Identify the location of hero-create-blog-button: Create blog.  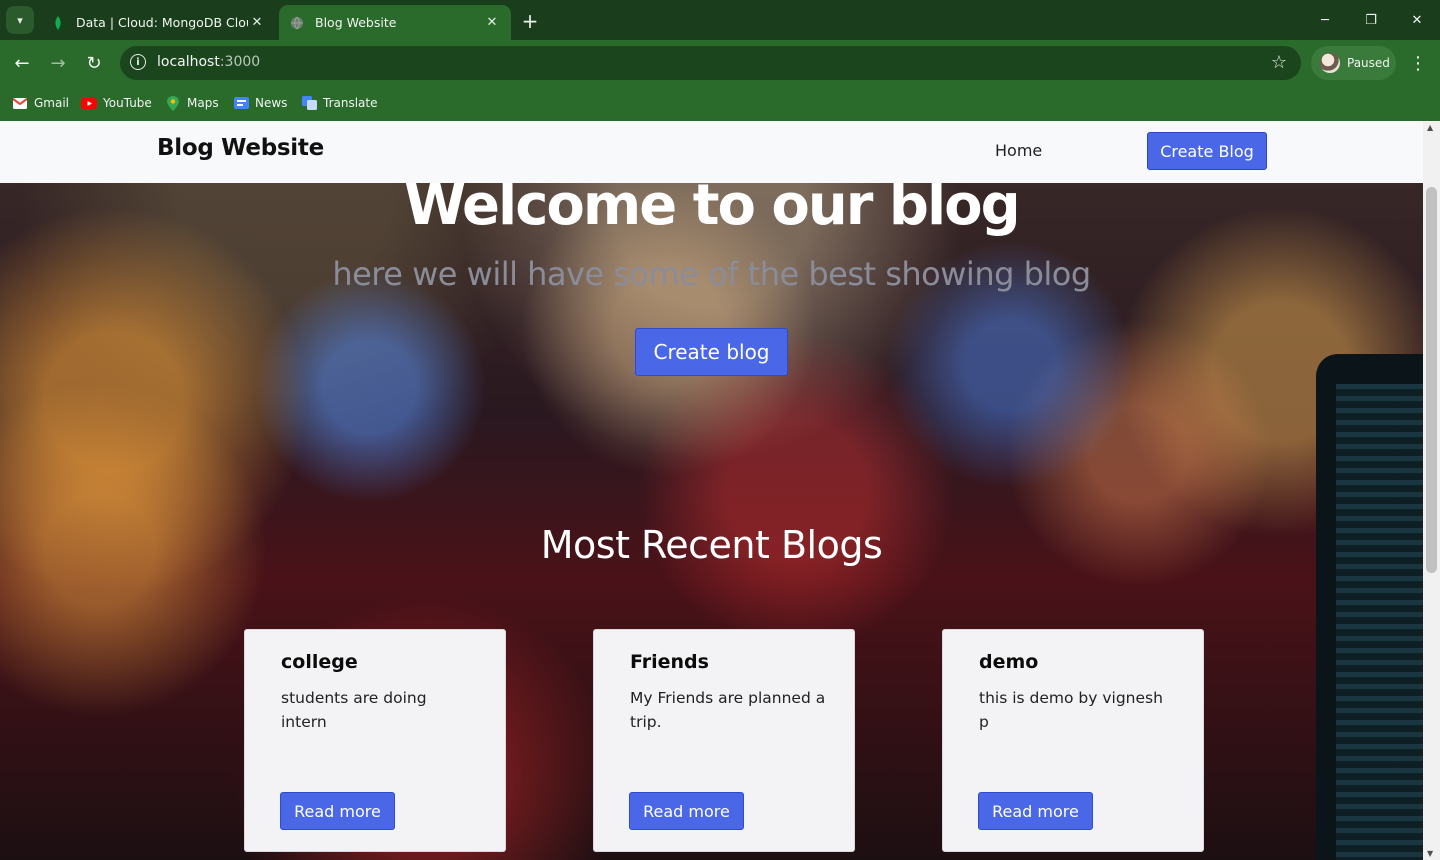
(711, 352).